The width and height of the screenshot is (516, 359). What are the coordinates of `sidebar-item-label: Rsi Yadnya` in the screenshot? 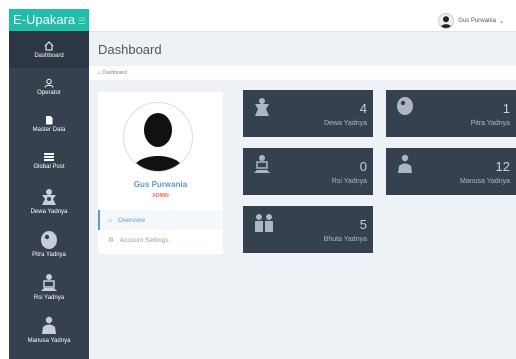 It's located at (49, 297).